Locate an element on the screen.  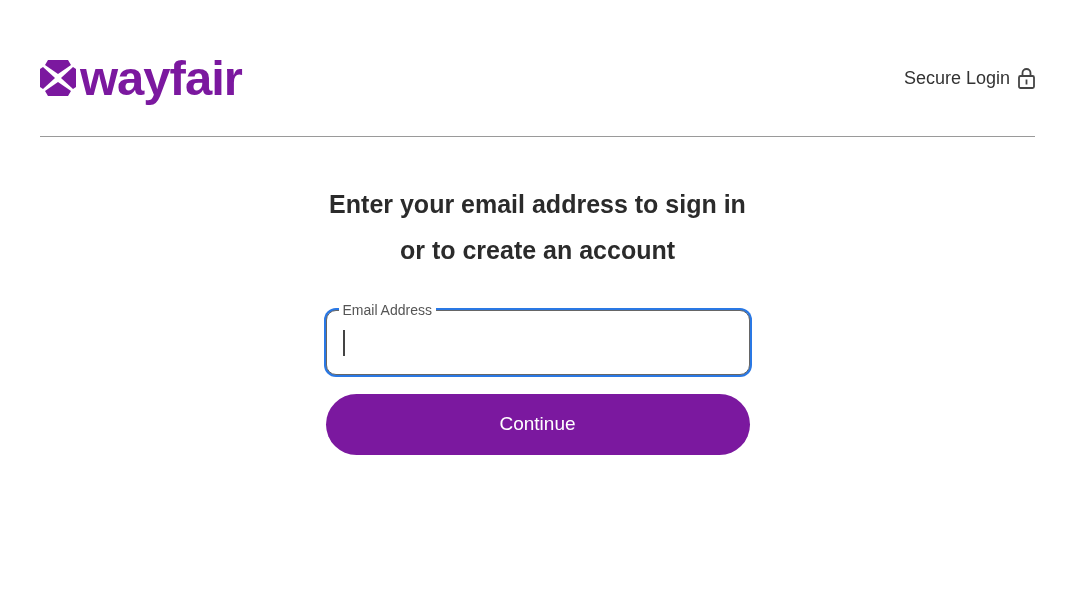
sign-in-heading: Enter your email address to sign in or to create an account is located at coordinates (537, 227).